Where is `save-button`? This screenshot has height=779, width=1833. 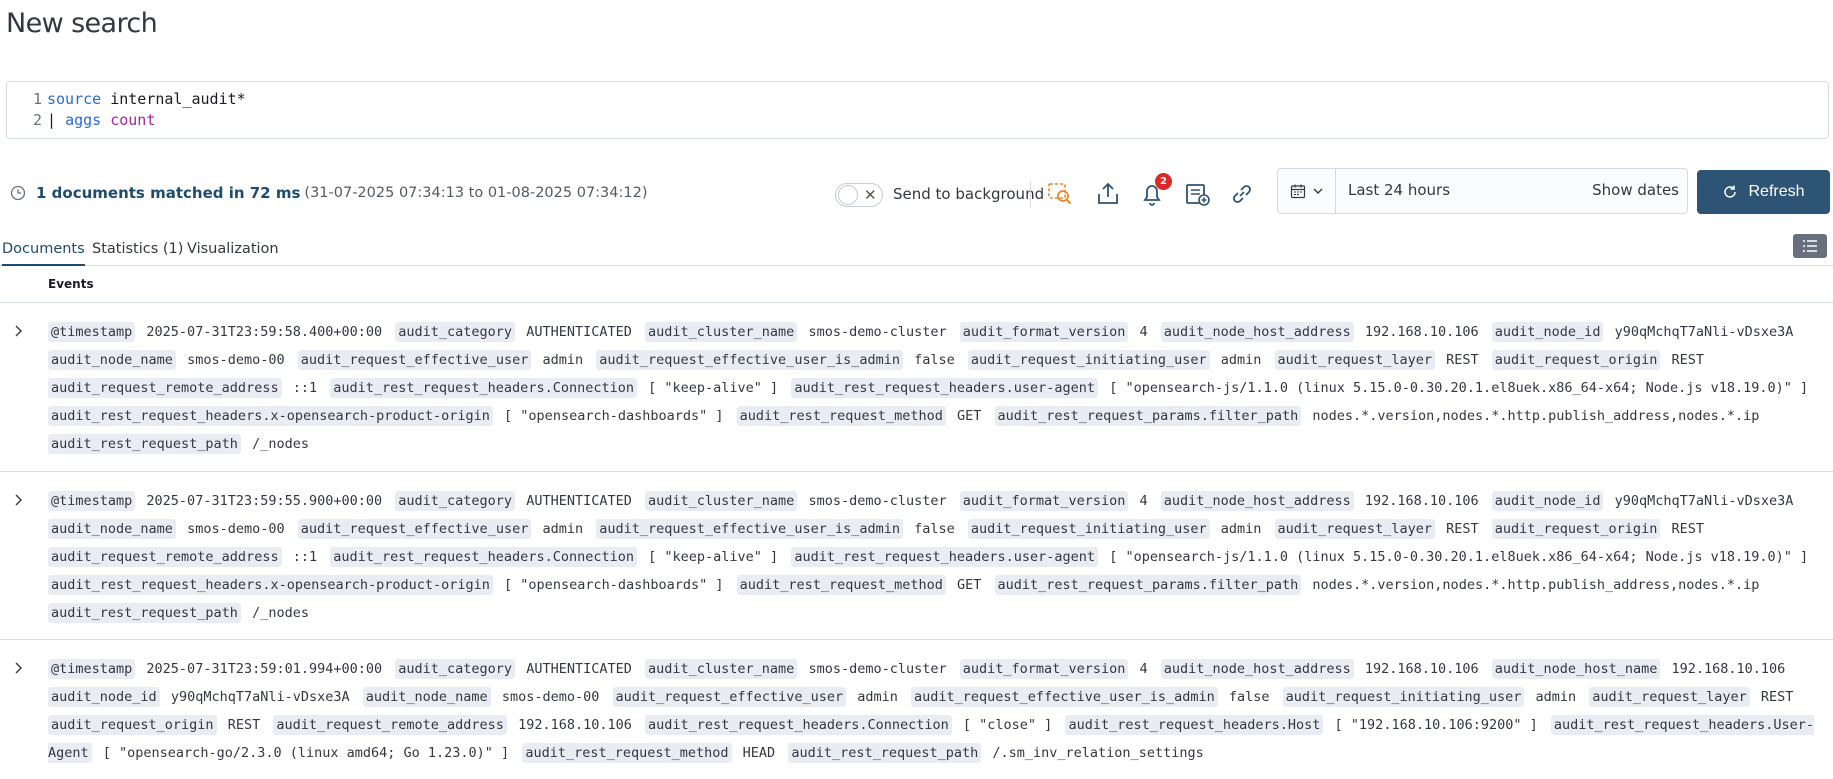
save-button is located at coordinates (1197, 194).